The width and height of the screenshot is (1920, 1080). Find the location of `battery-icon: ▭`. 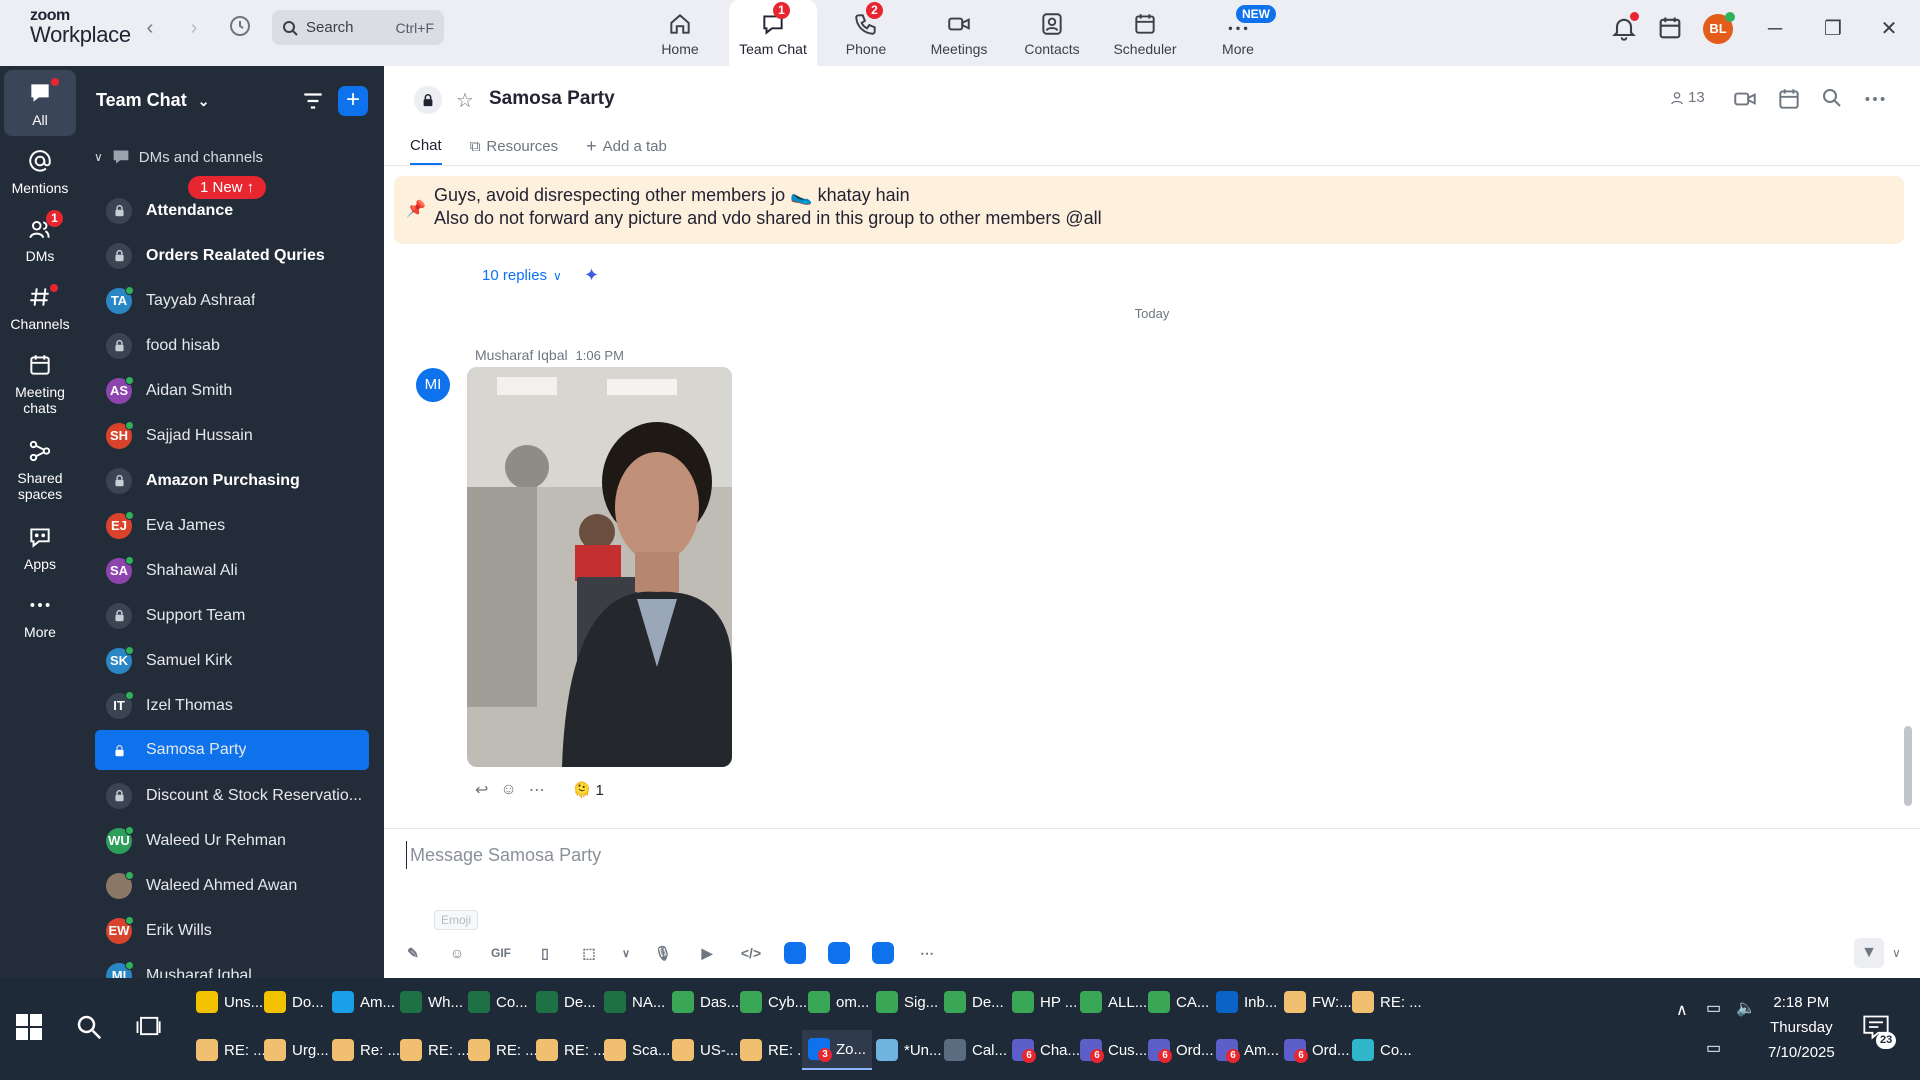

battery-icon: ▭ is located at coordinates (1713, 1008).